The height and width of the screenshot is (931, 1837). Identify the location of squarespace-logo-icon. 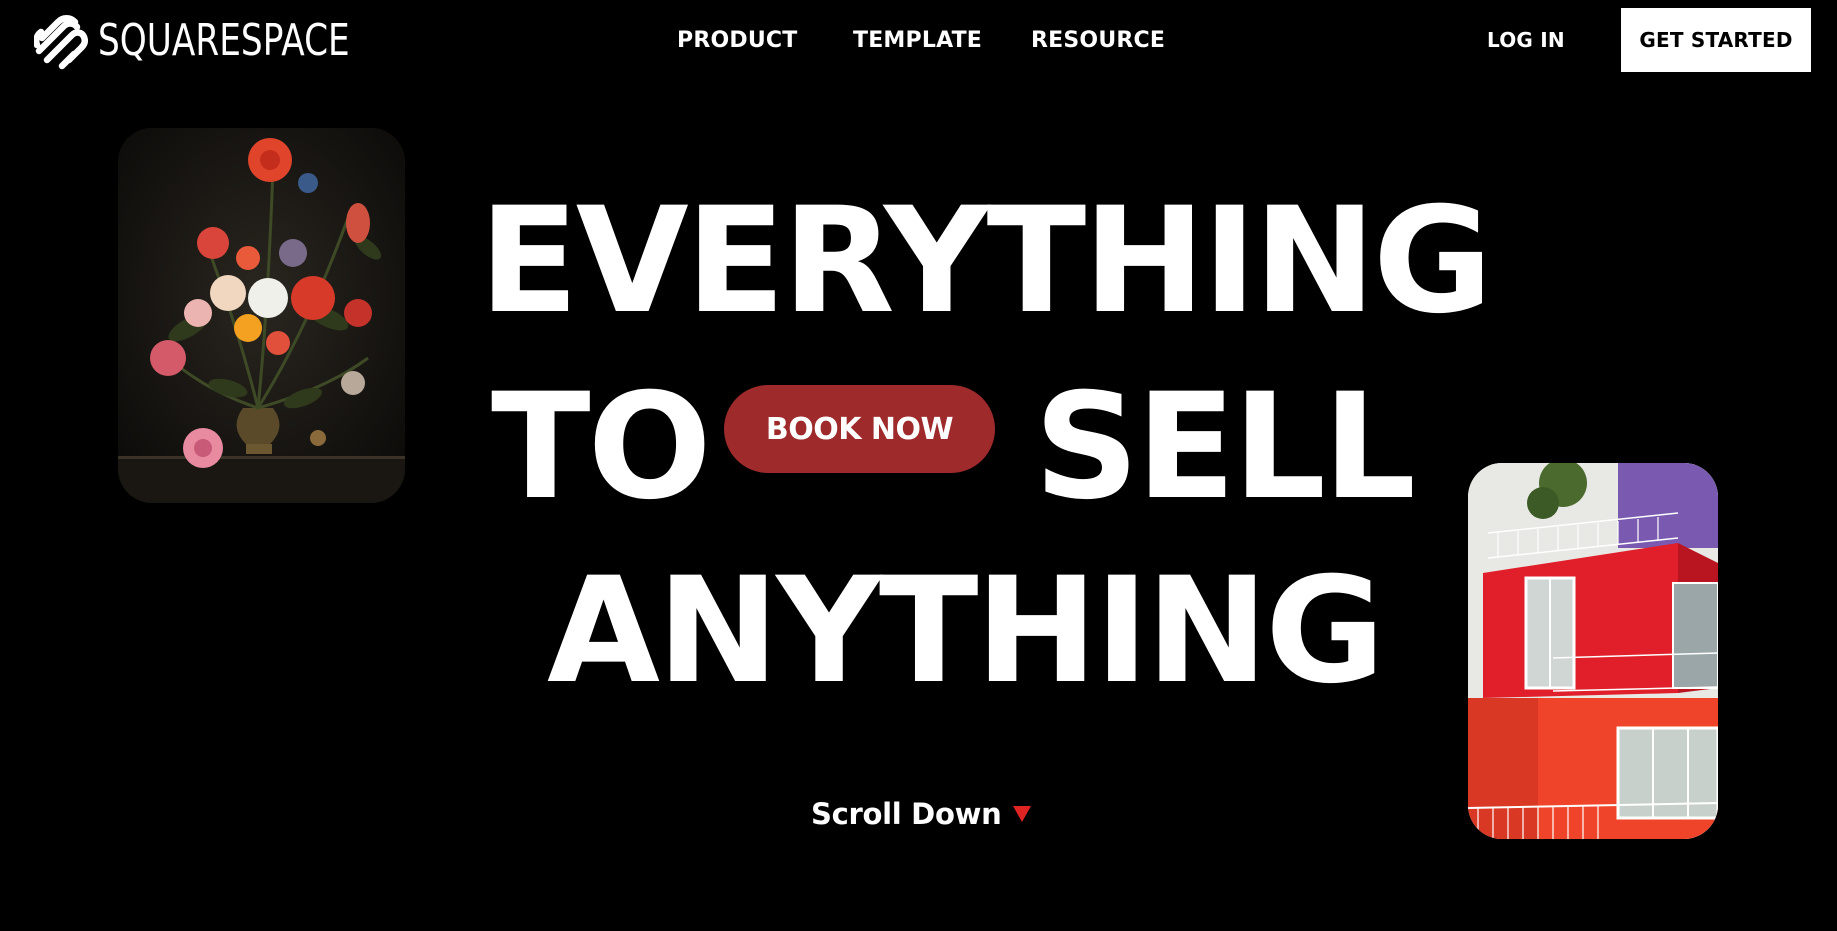
(61, 42).